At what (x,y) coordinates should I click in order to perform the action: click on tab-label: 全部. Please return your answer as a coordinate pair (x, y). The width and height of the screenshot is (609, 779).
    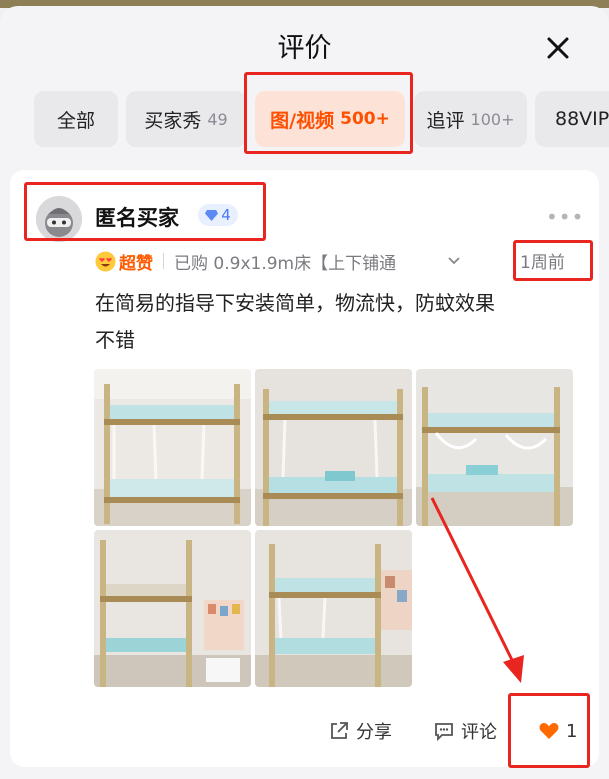
    Looking at the image, I should click on (75, 120).